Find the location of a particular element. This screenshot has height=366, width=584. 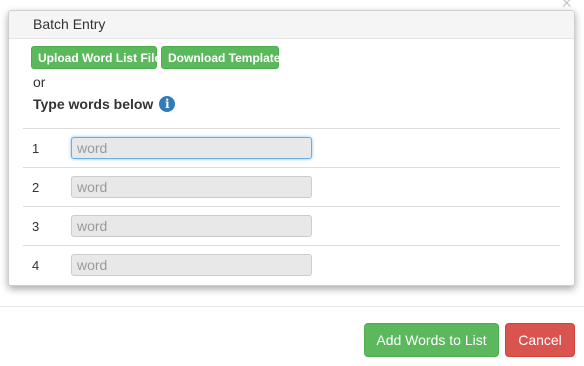

info-icon: i is located at coordinates (167, 104).